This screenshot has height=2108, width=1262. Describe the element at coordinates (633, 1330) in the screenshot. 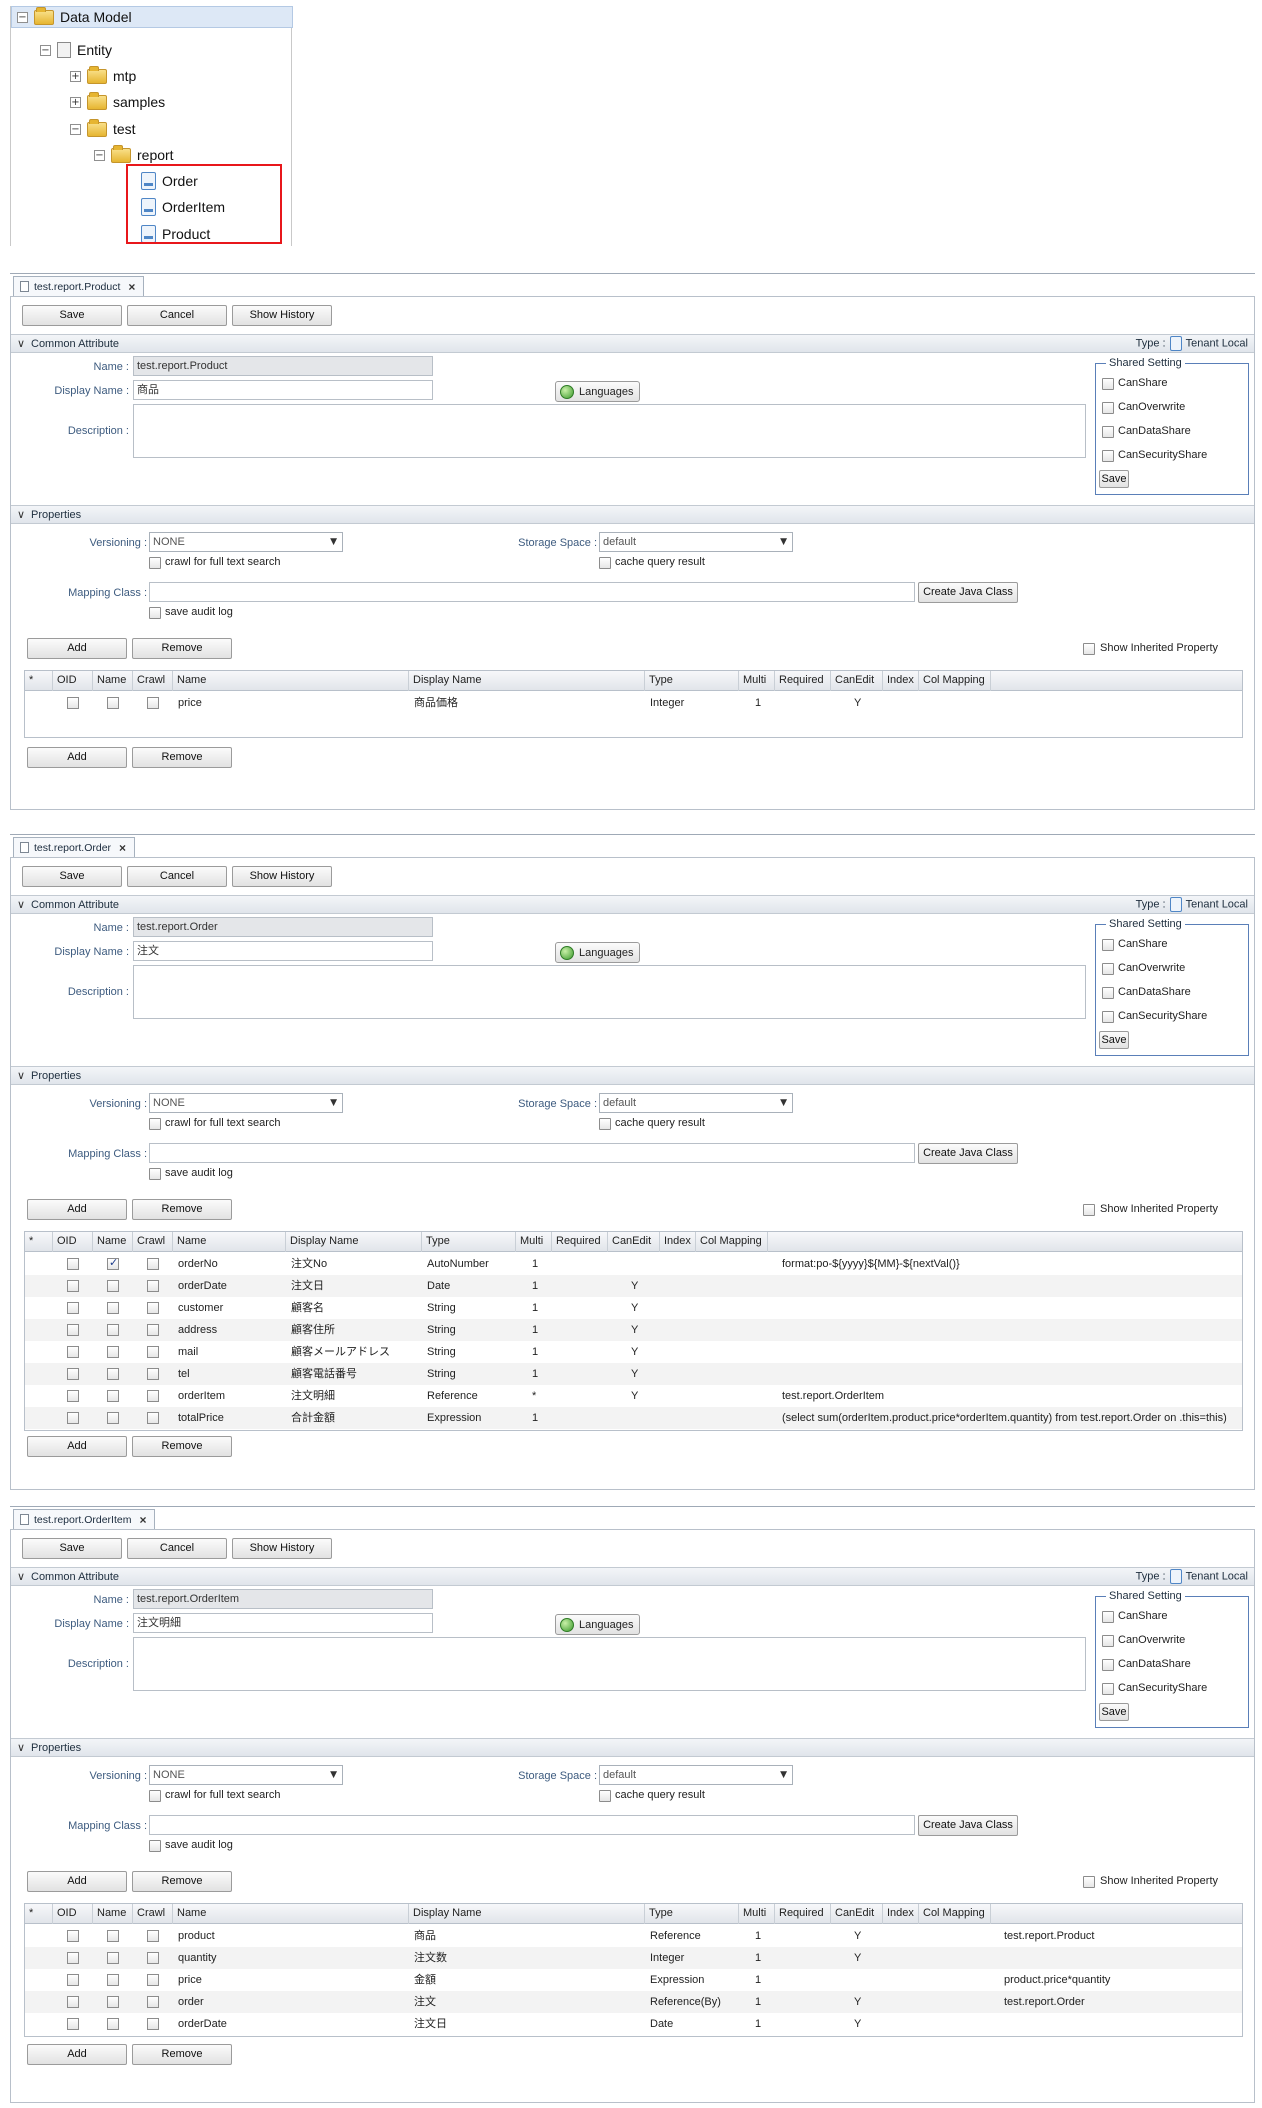

I see `table-row: address 顧客住所 String 1 Y` at that location.